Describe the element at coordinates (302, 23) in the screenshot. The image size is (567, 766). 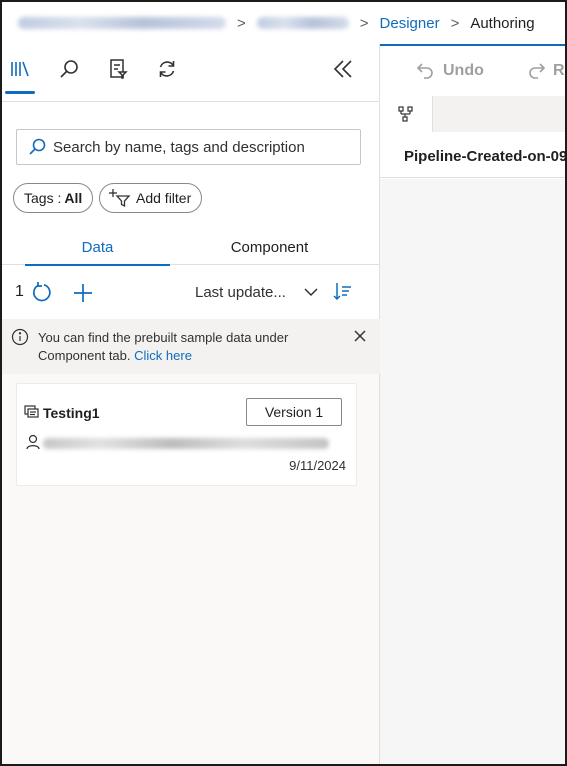
I see `breadcrumb-resource-redacted` at that location.